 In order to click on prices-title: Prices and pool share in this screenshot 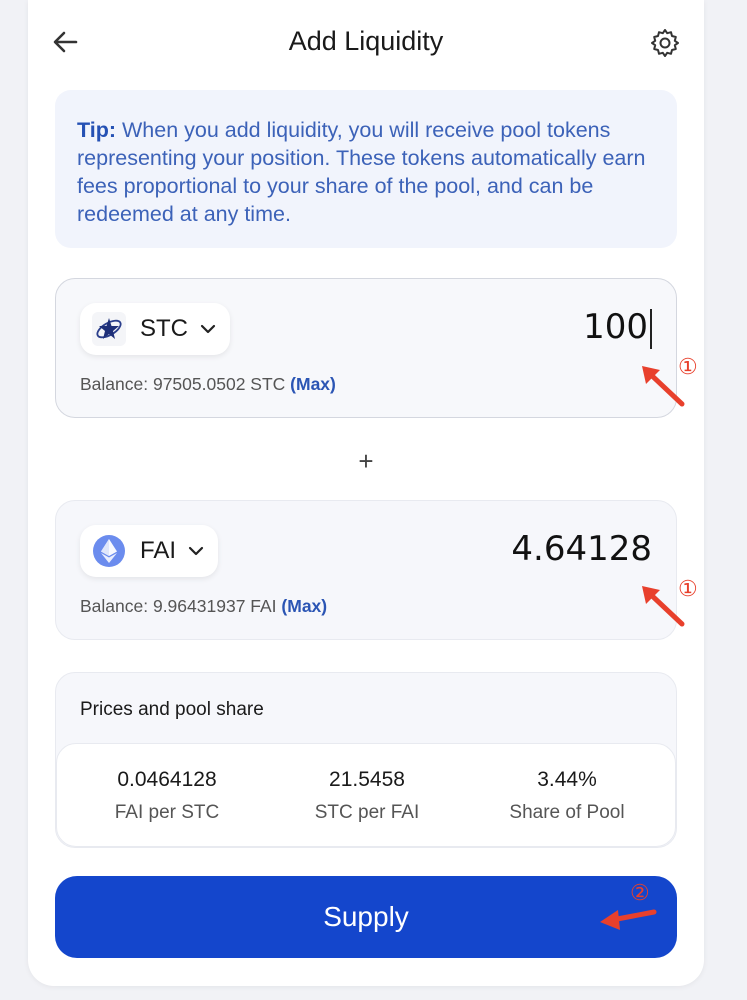, I will do `click(172, 709)`.